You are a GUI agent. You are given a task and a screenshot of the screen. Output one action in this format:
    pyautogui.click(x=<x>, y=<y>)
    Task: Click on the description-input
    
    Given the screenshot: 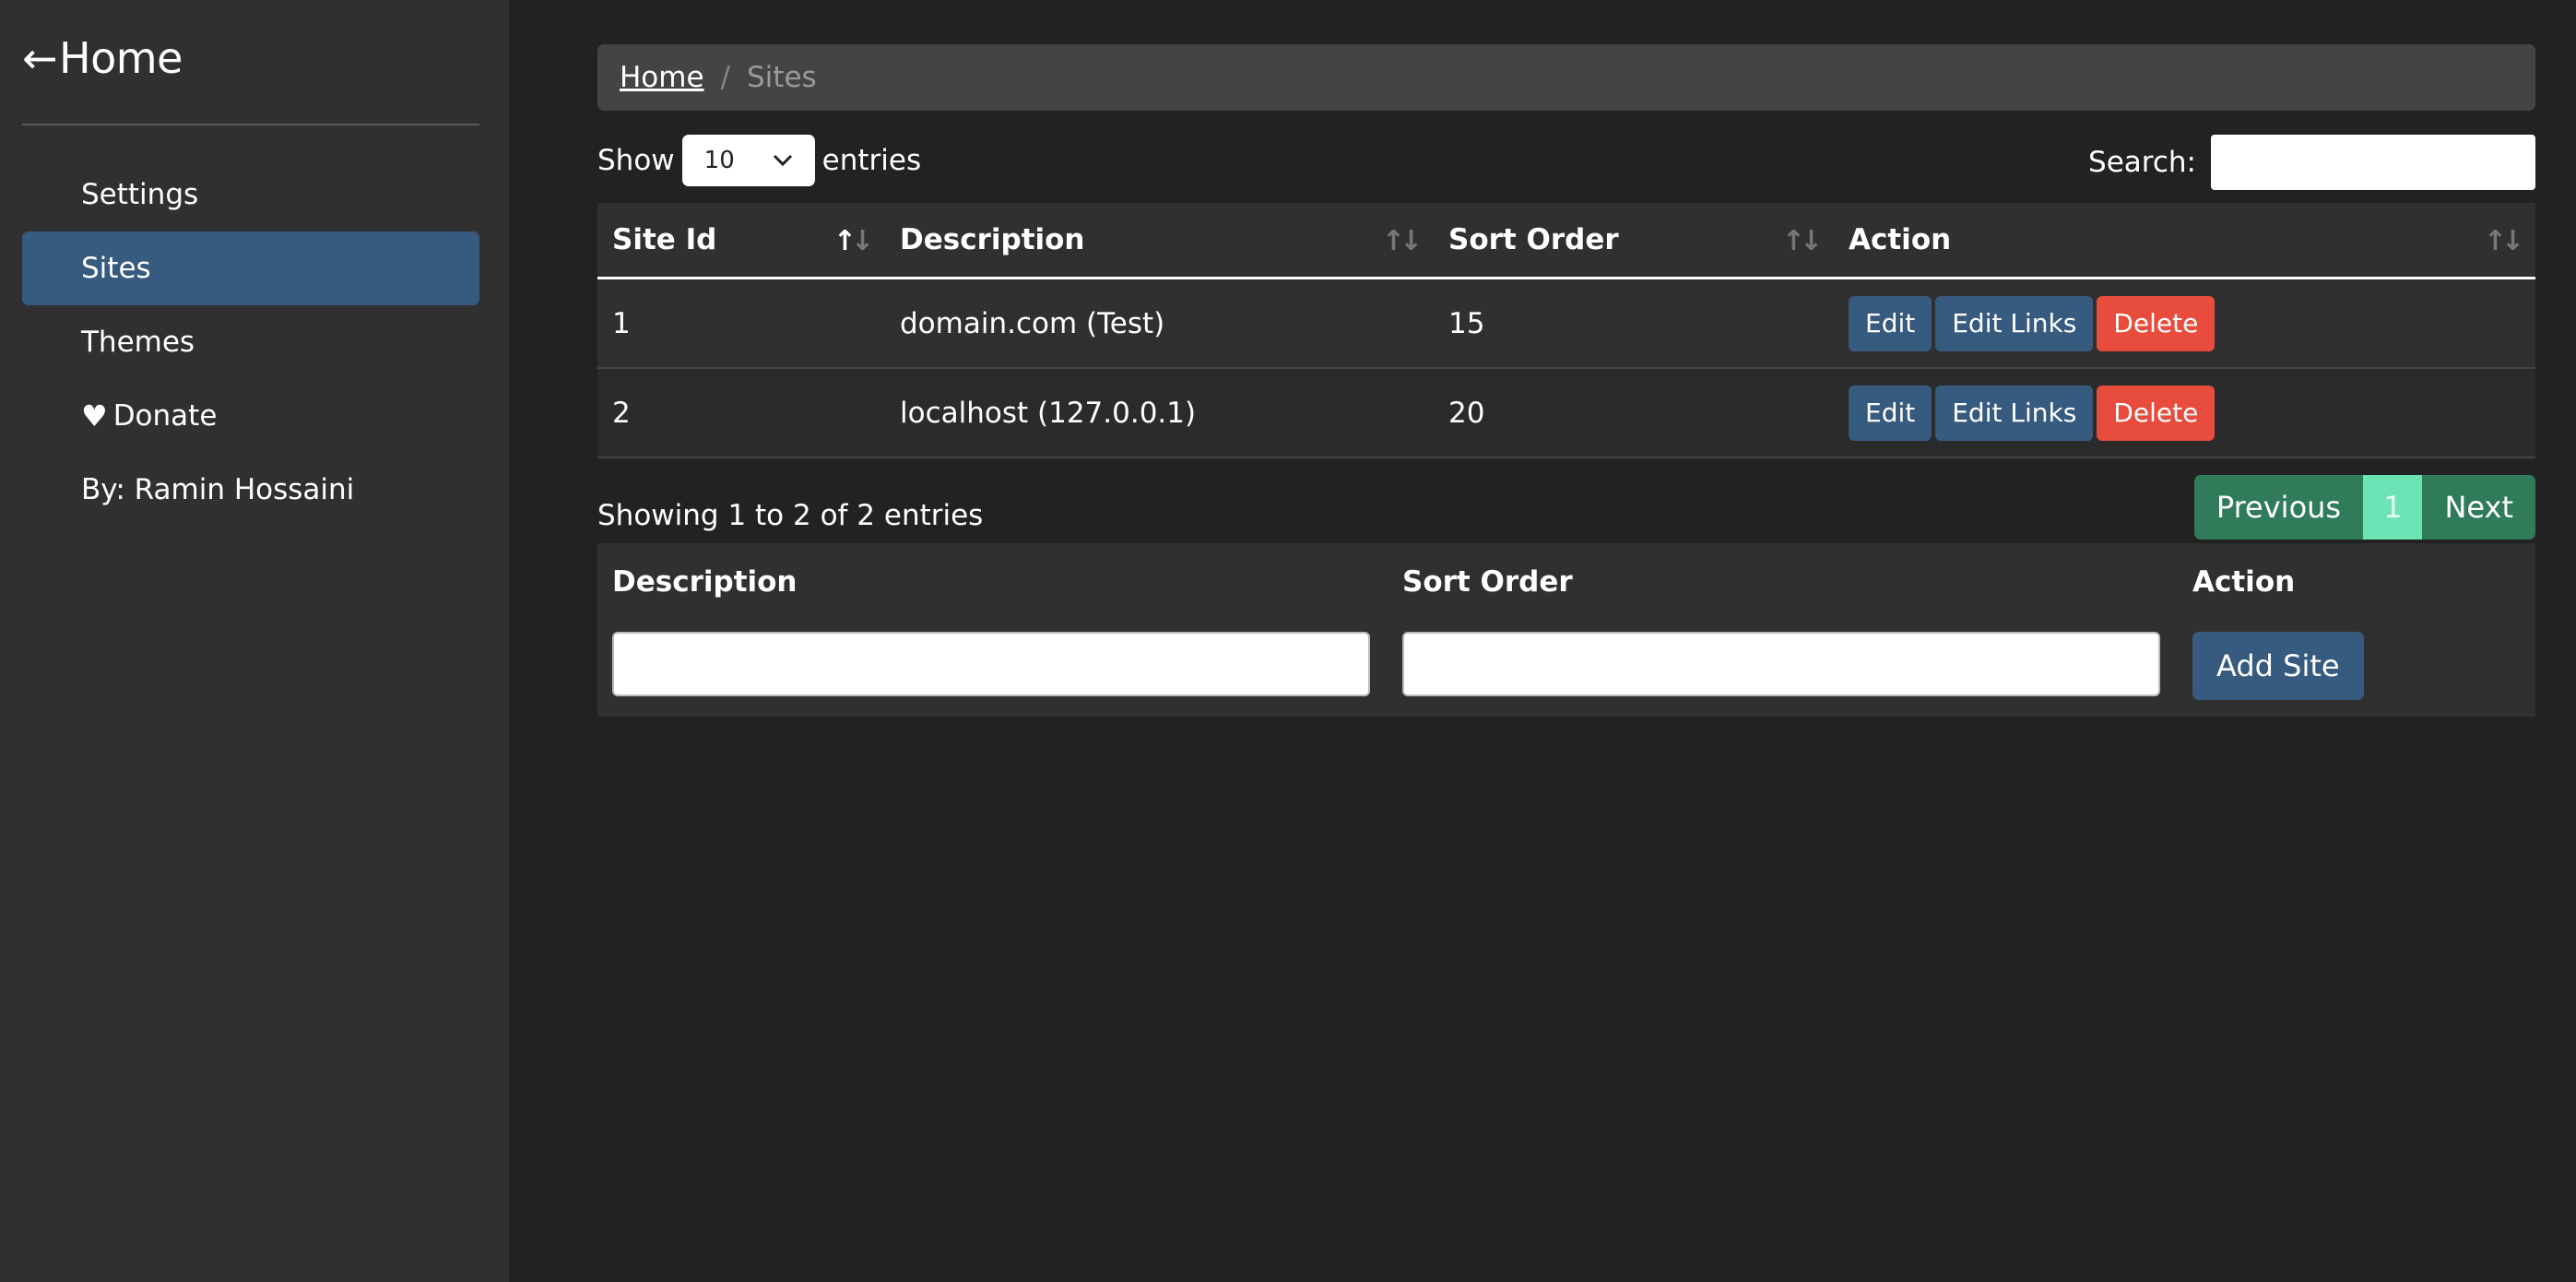 What is the action you would take?
    pyautogui.click(x=991, y=664)
    